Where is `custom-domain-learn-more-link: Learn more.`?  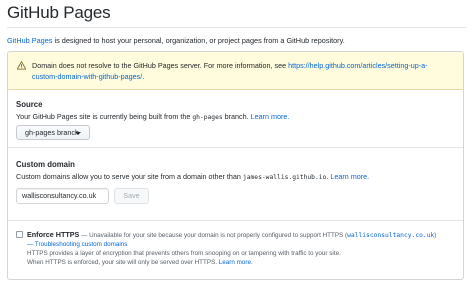 custom-domain-learn-more-link: Learn more. is located at coordinates (349, 176).